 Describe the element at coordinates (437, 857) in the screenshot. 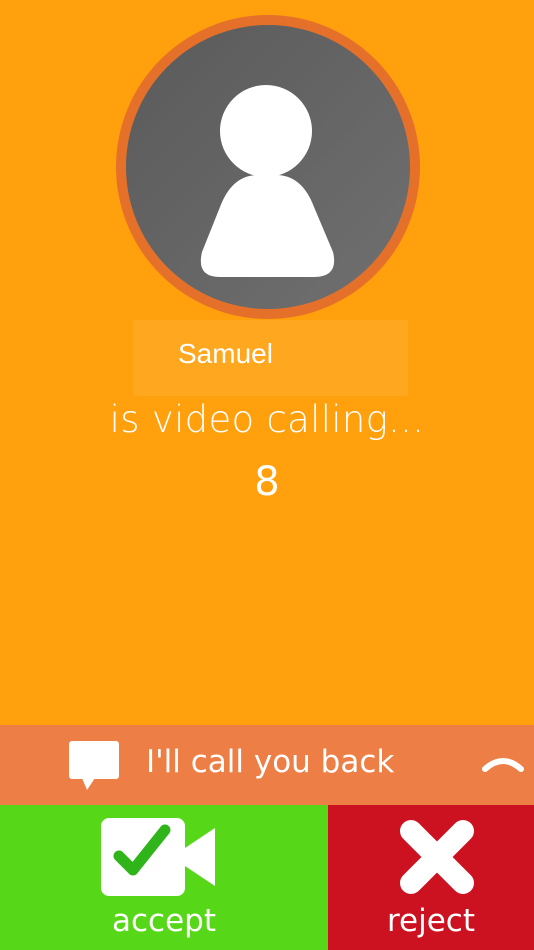

I see `x-icon` at that location.